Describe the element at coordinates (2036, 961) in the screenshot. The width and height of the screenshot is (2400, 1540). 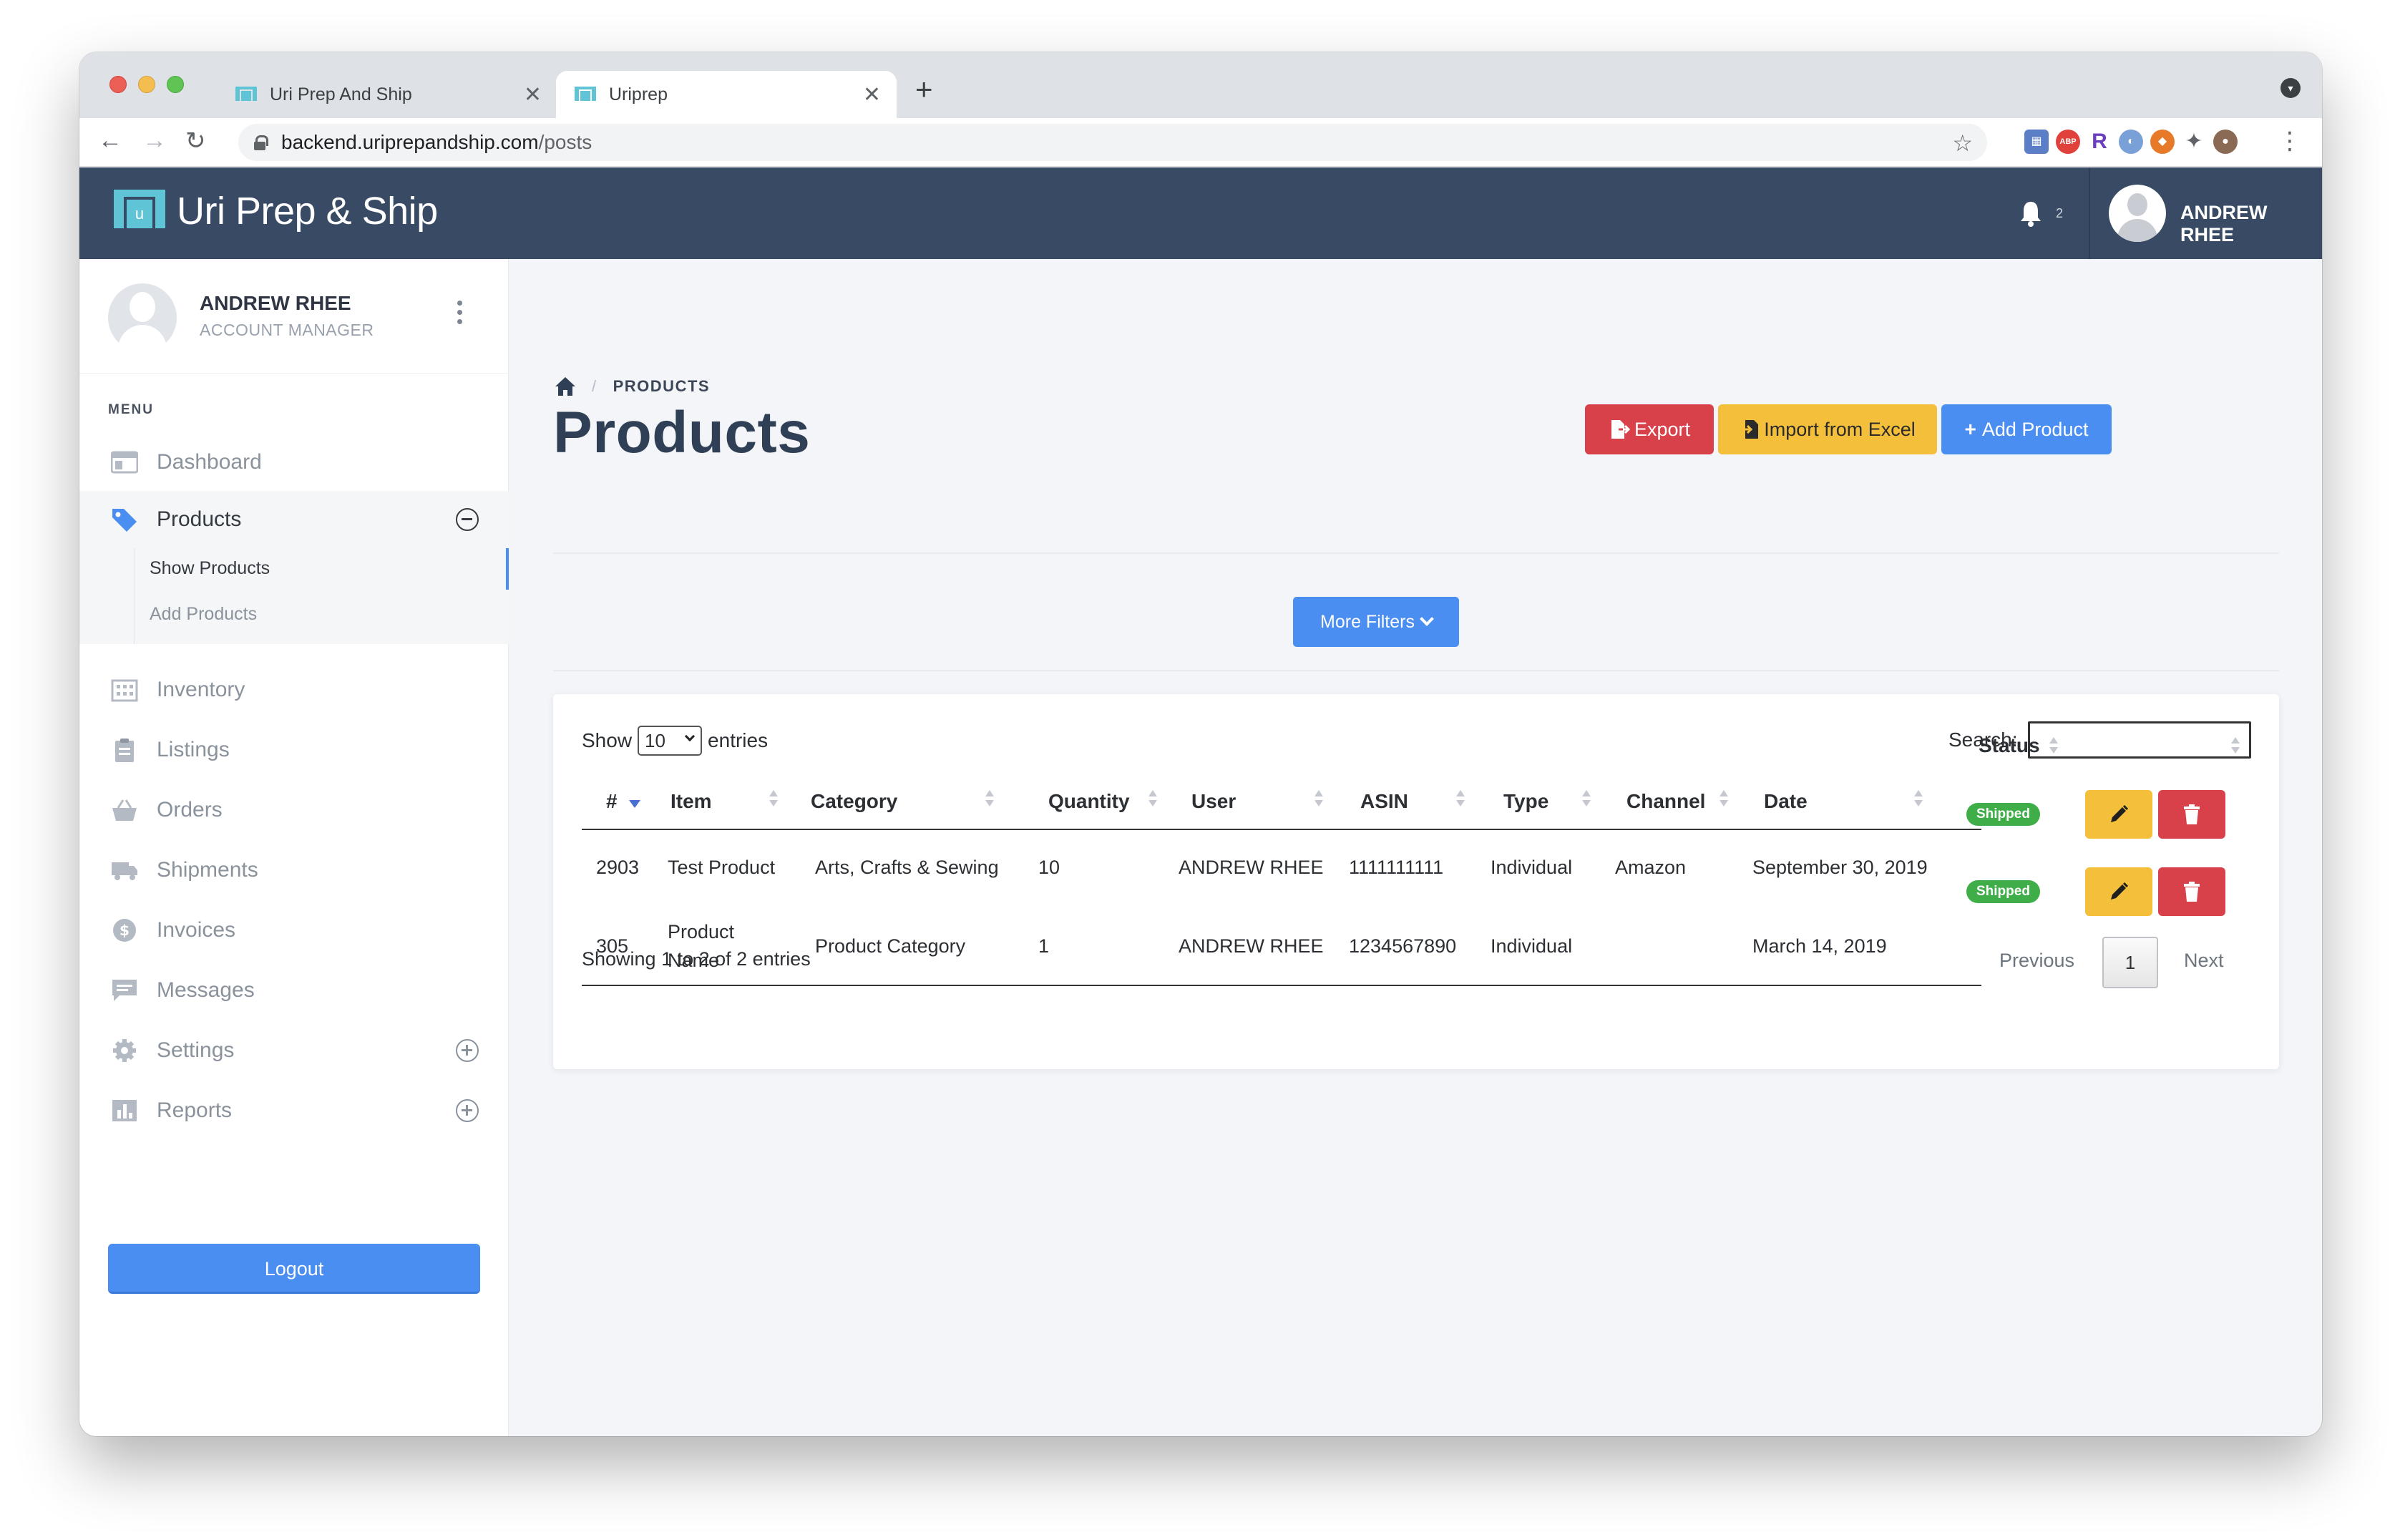
I see `pagination-previous: Previous` at that location.